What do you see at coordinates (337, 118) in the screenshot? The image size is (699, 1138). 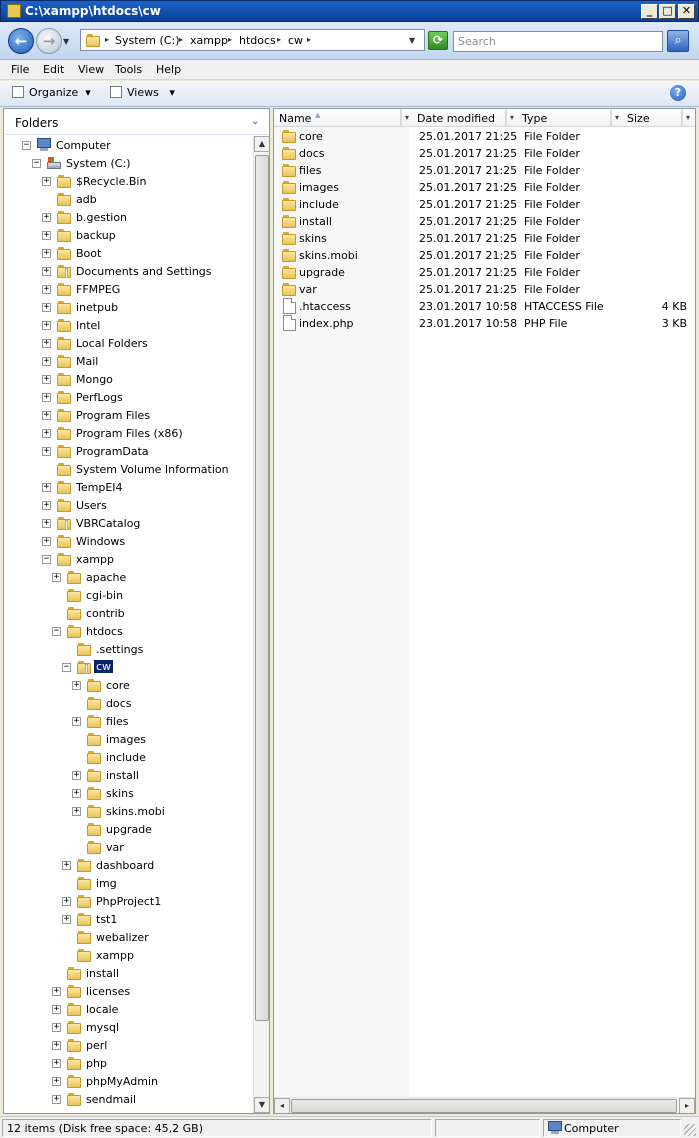 I see `column-name: Name ▲` at bounding box center [337, 118].